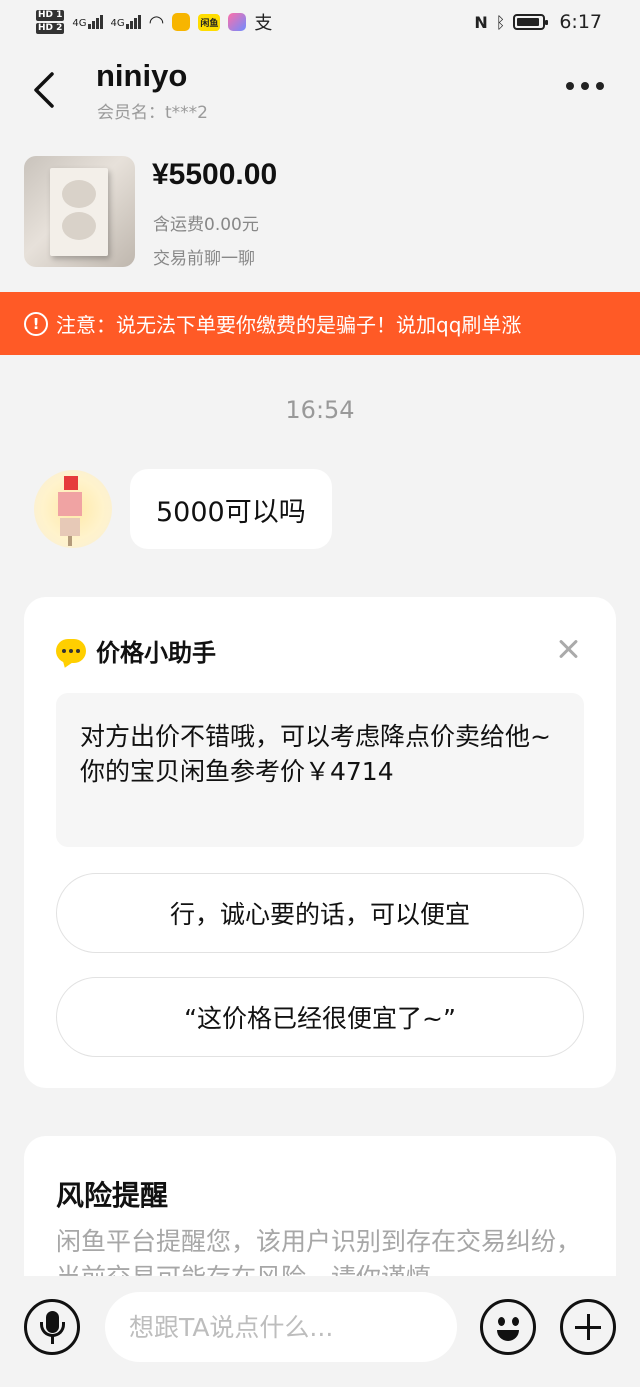 The height and width of the screenshot is (1387, 640). I want to click on price-helper-message-line2: 你的宝贝闲鱼参考价￥4714, so click(237, 771).